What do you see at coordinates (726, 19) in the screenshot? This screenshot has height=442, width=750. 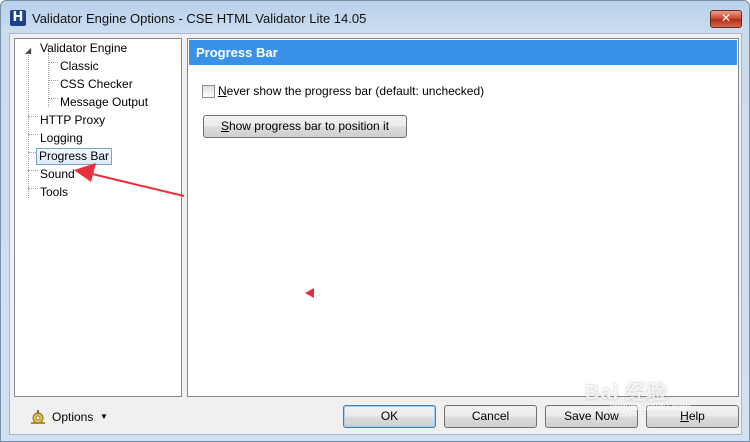 I see `close-button: ✕` at bounding box center [726, 19].